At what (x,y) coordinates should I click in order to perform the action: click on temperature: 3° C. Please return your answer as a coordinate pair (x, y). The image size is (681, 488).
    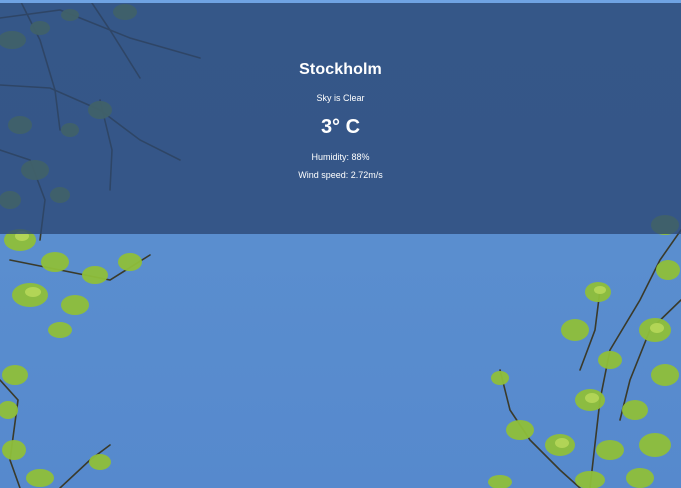
    Looking at the image, I should click on (340, 127).